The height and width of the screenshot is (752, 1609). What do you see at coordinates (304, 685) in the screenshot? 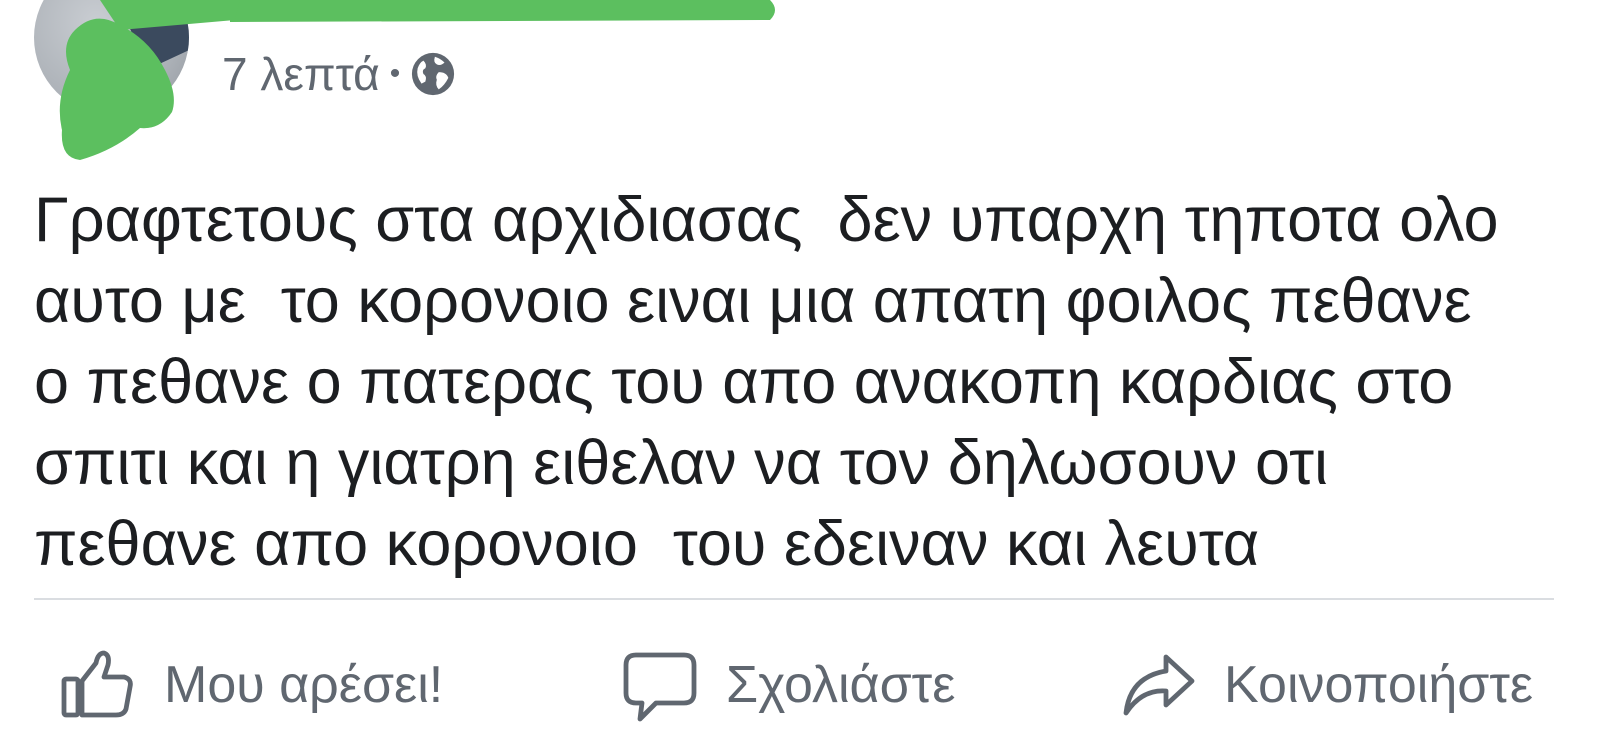
I see `like-label: Μου αρέσει!` at bounding box center [304, 685].